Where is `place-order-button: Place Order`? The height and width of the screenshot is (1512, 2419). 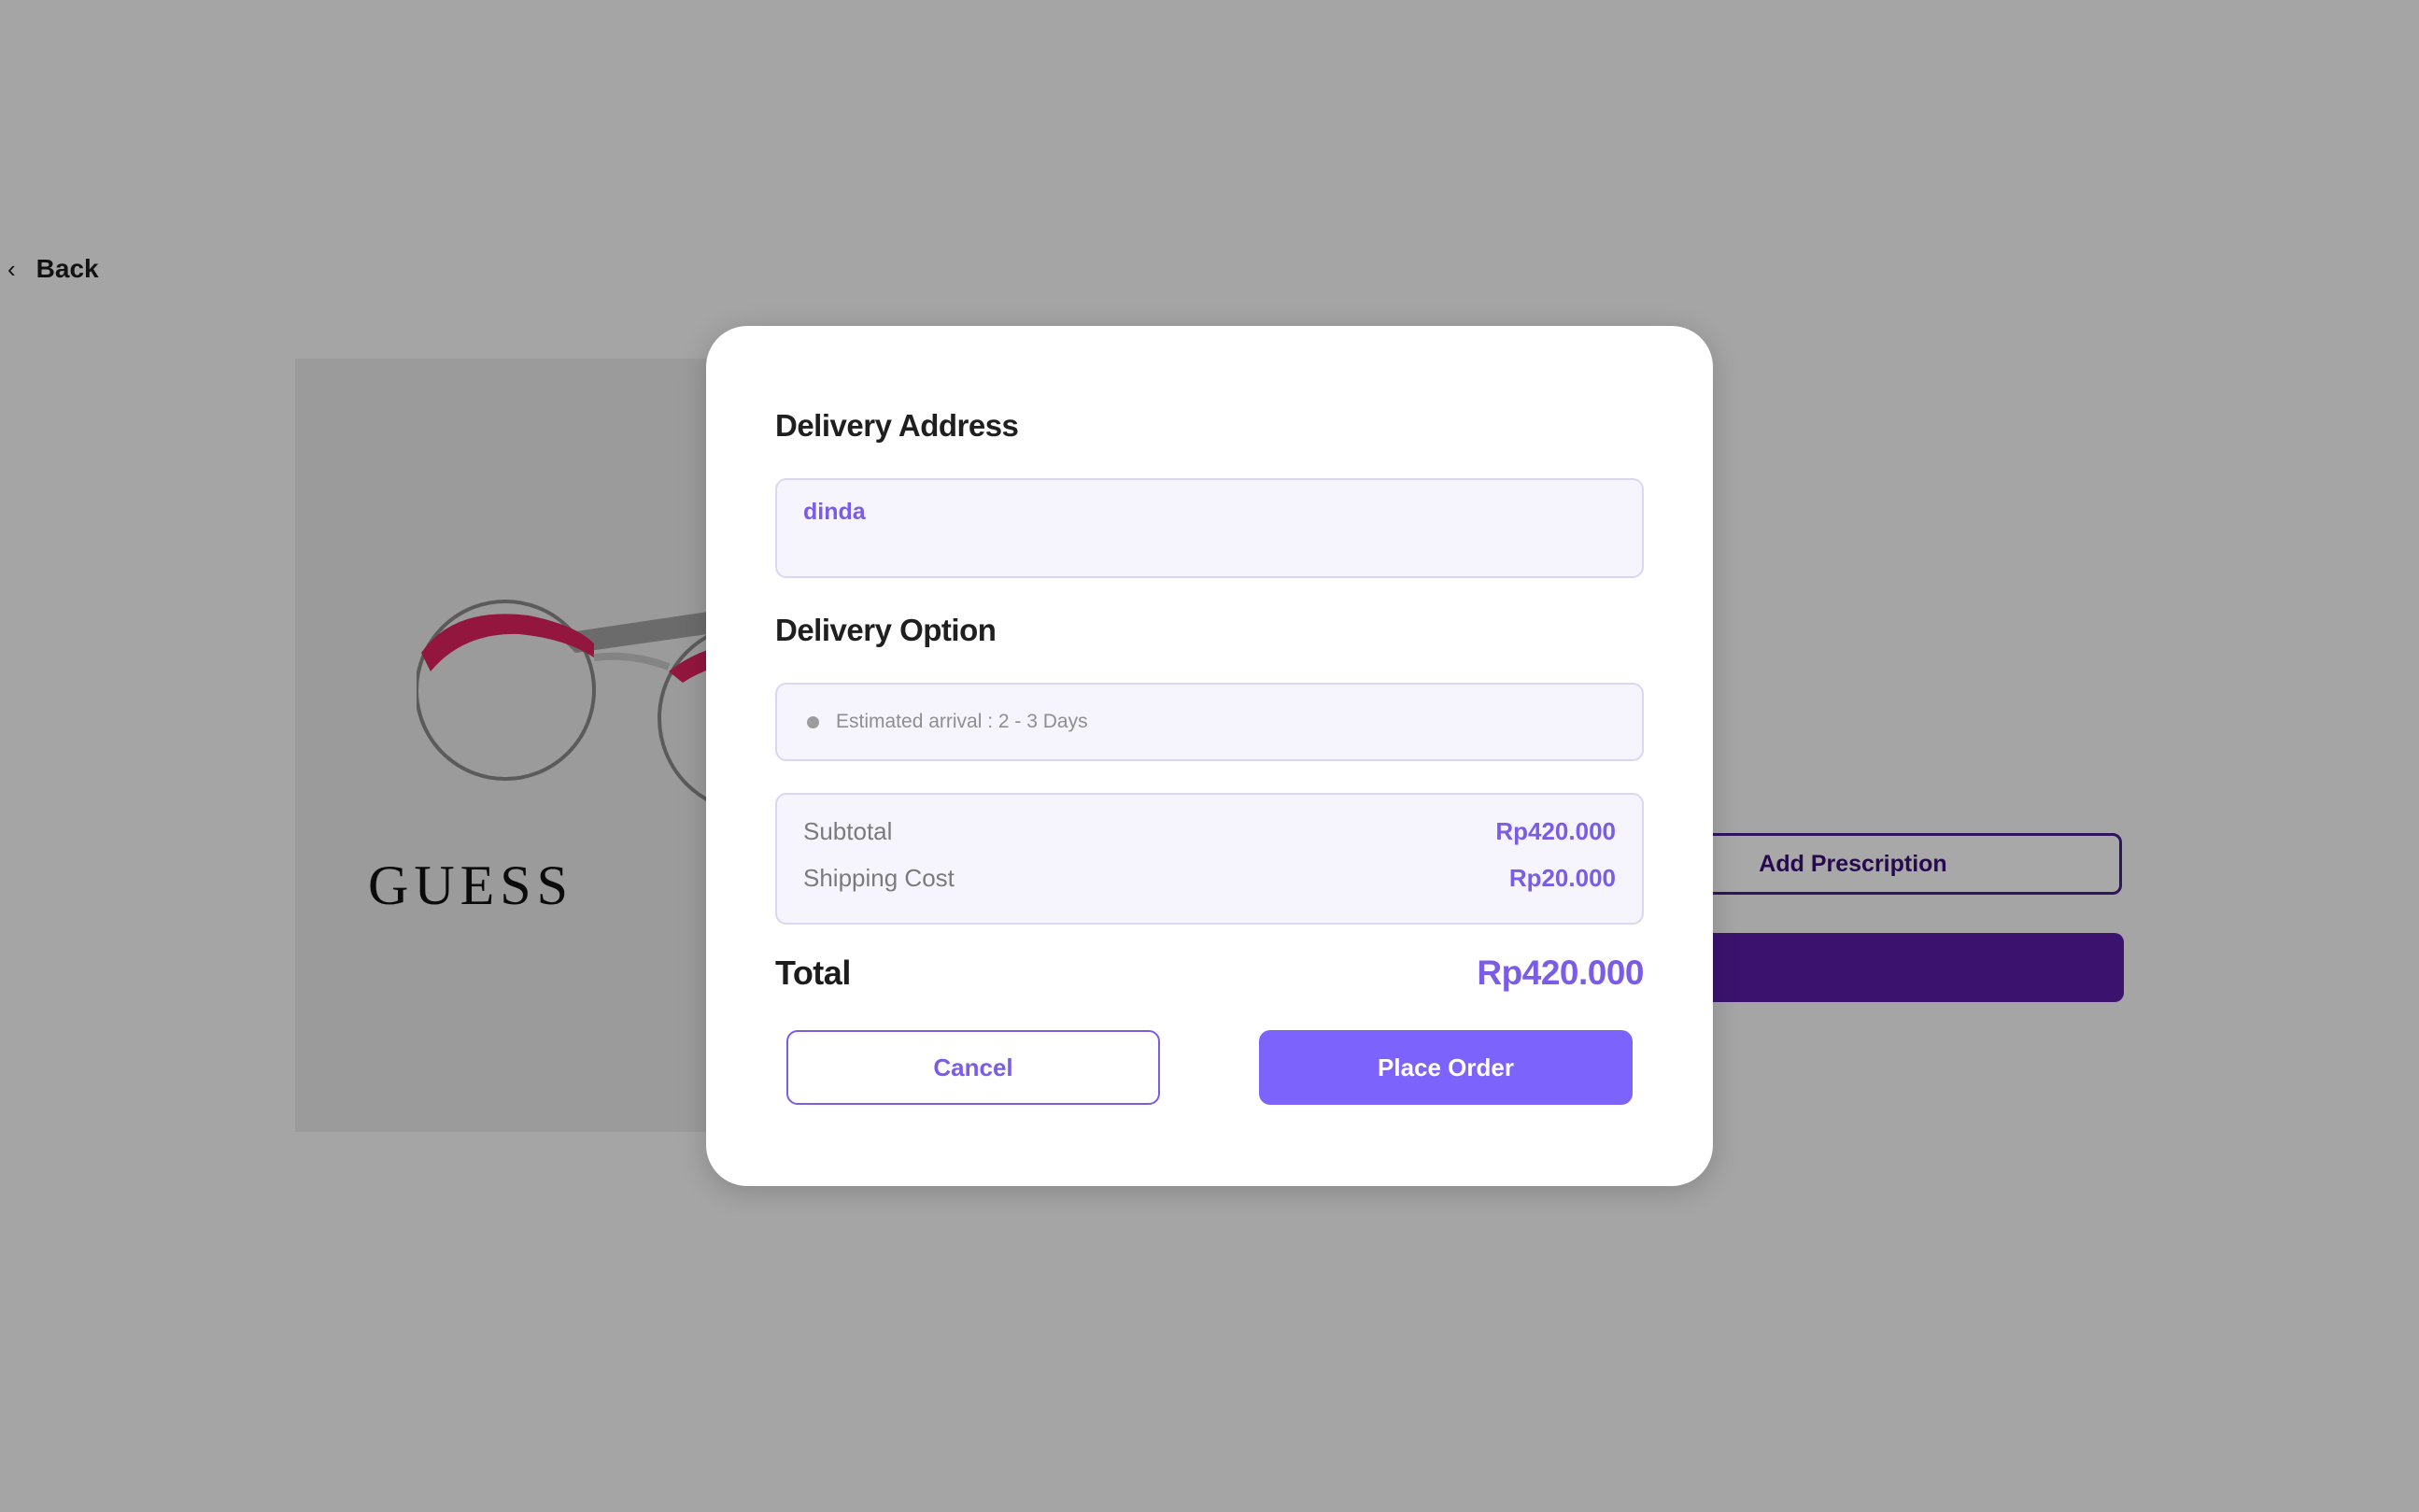
place-order-button: Place Order is located at coordinates (1446, 1067).